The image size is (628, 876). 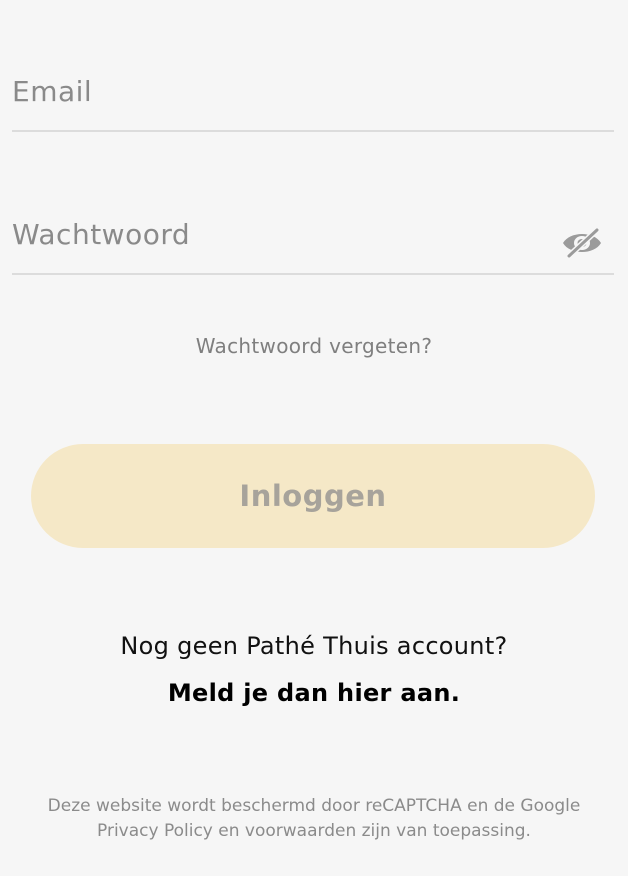 What do you see at coordinates (314, 346) in the screenshot?
I see `forgot-password-link: Wachtwoord vergeten?` at bounding box center [314, 346].